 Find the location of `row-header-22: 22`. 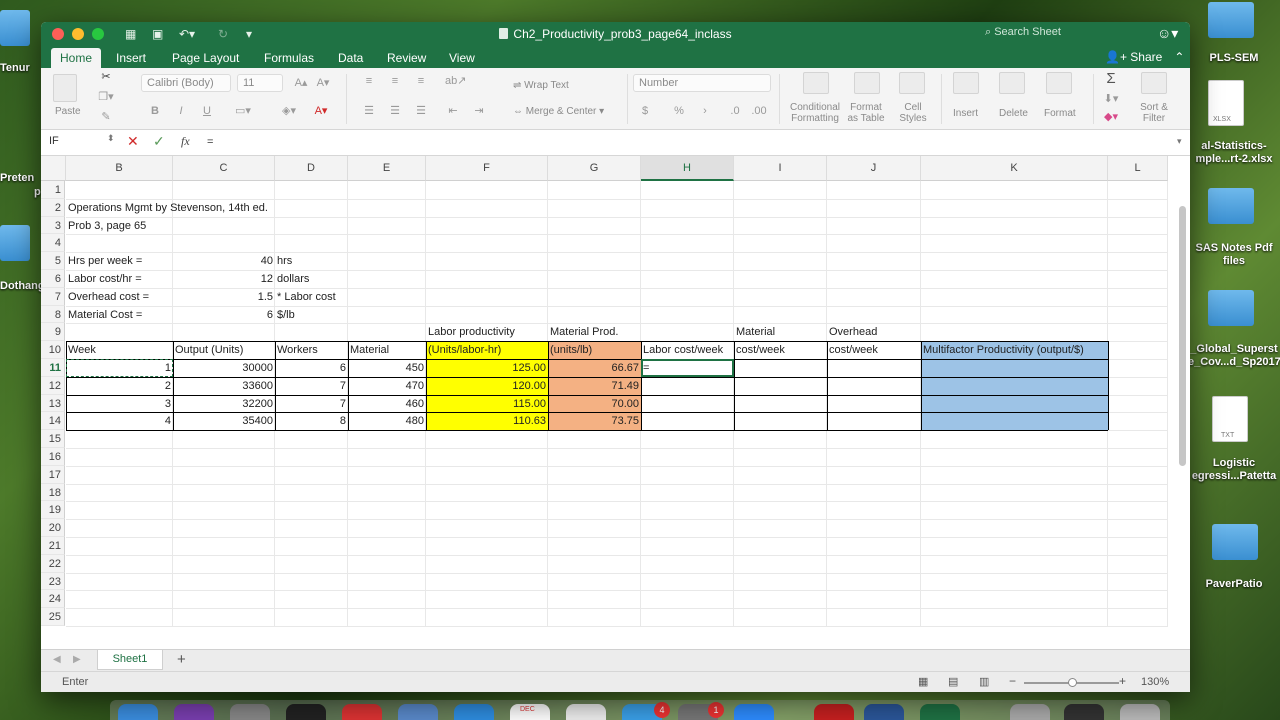

row-header-22: 22 is located at coordinates (53, 563).